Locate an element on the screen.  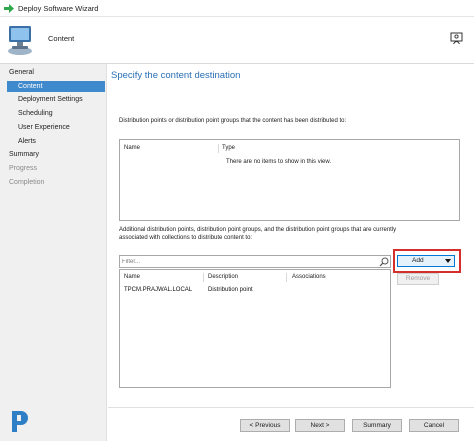
page-header-title: Content is located at coordinates (61, 38).